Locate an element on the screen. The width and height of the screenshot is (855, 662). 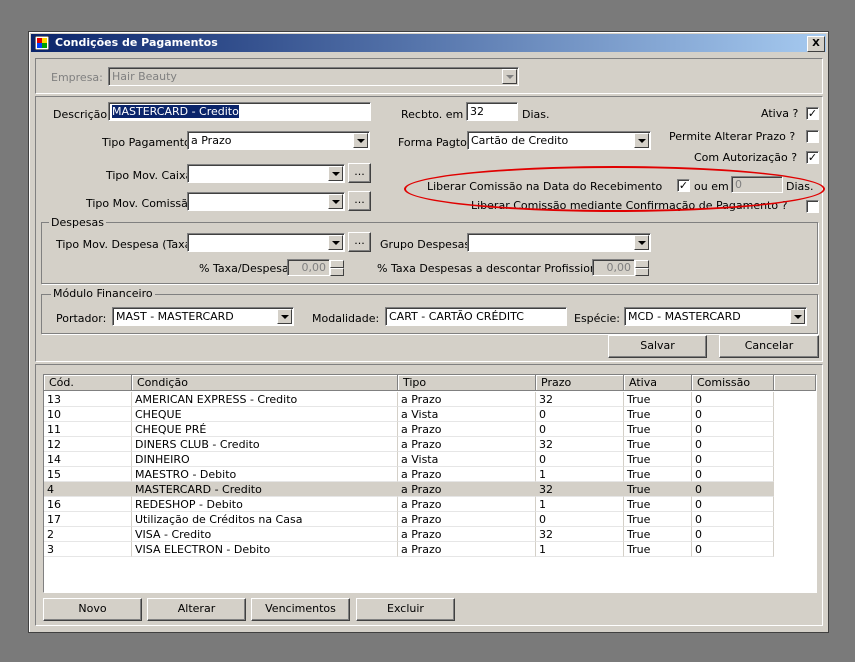
novo-button: Novo is located at coordinates (92, 609).